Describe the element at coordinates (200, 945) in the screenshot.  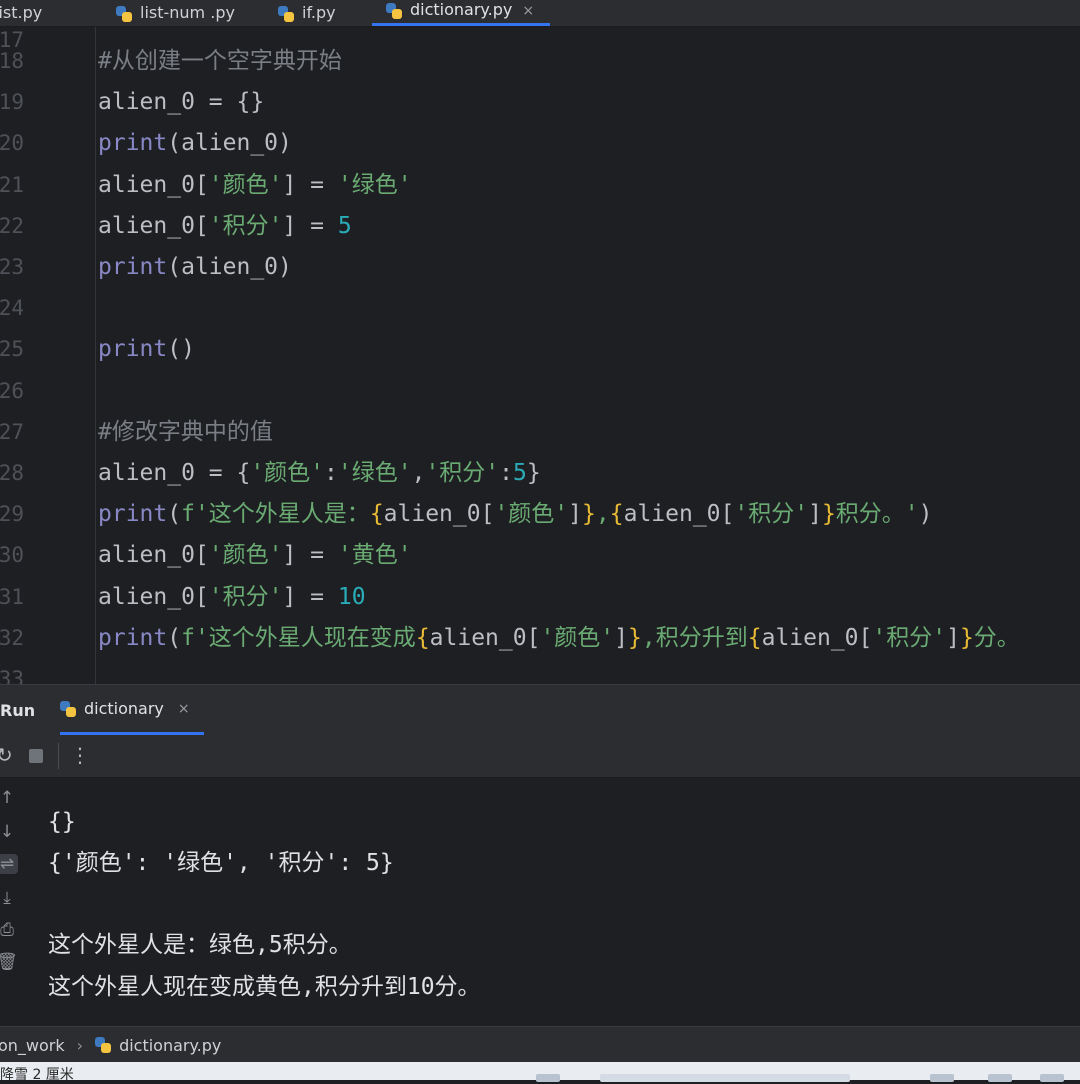
I see `console-line: 这个外星人是：绿色,5积分。` at that location.